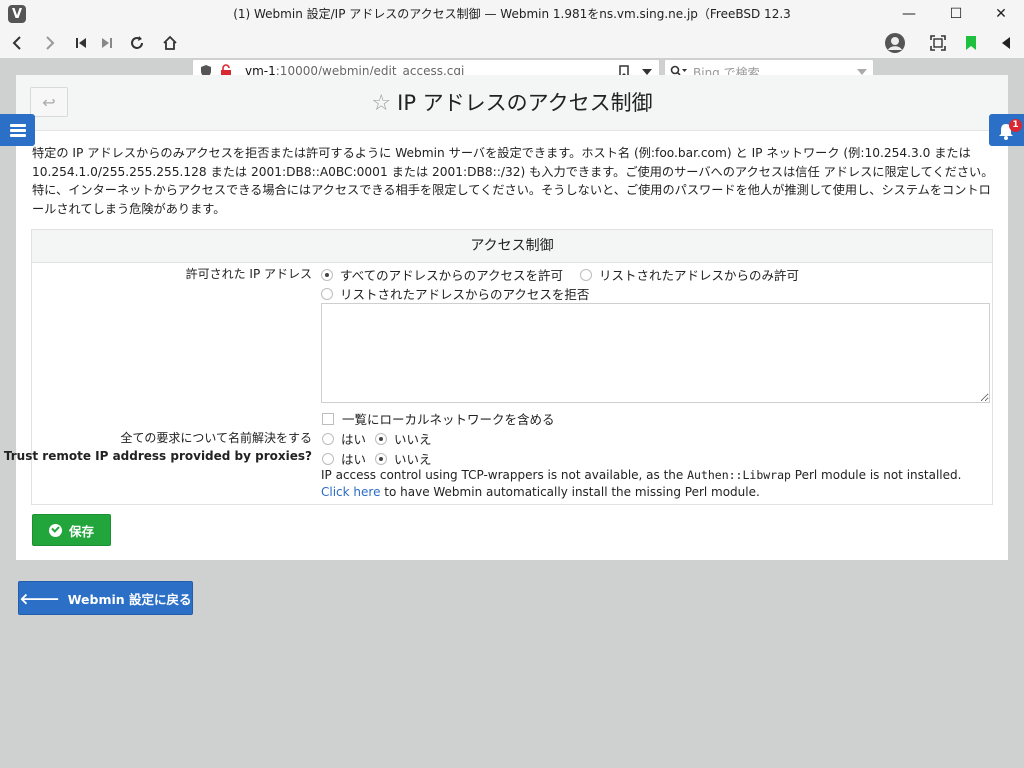  I want to click on caret-left-icon, so click(1006, 43).